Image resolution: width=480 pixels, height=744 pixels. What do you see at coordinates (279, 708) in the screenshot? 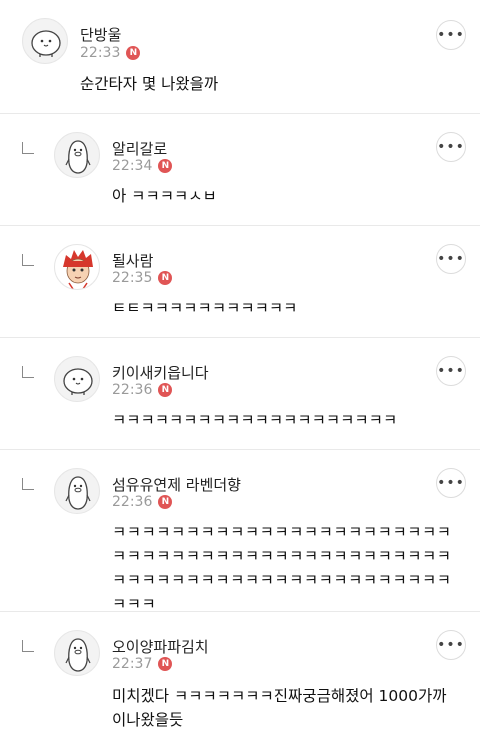
I see `comment-text: 미치겠다 ㅋㅋㅋㅋㅋㅋㅋ진짜궁금해졌어 1000가까이나왔을듯` at bounding box center [279, 708].